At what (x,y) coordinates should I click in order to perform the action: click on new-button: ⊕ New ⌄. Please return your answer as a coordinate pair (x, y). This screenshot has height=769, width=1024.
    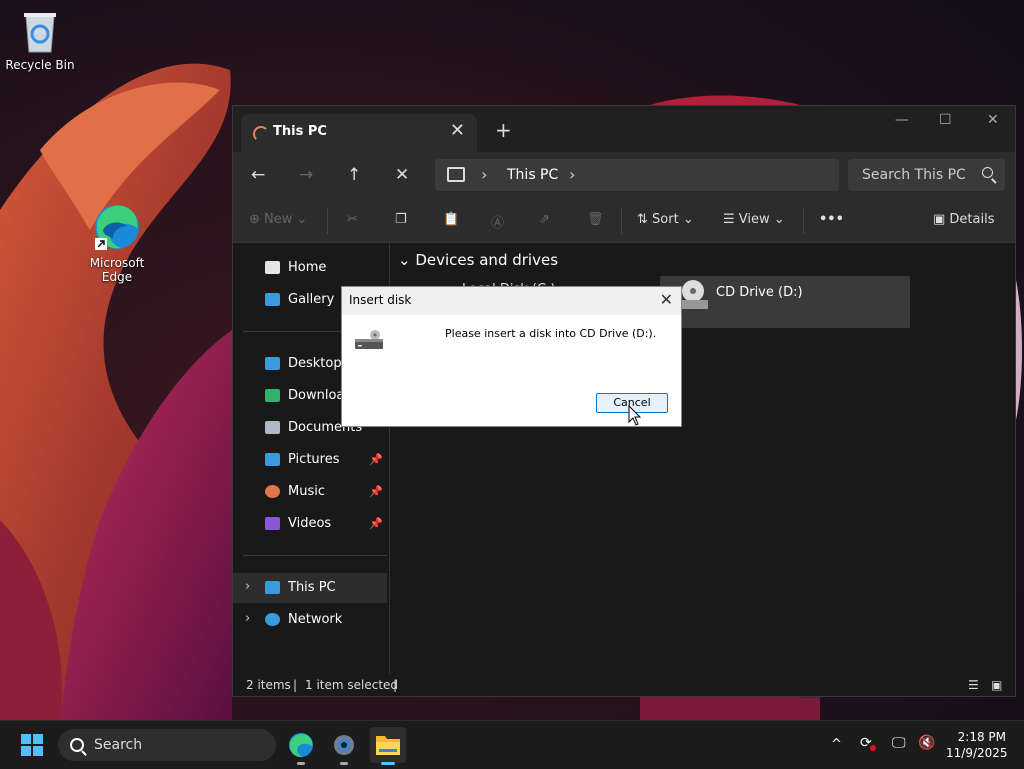
    Looking at the image, I should click on (278, 219).